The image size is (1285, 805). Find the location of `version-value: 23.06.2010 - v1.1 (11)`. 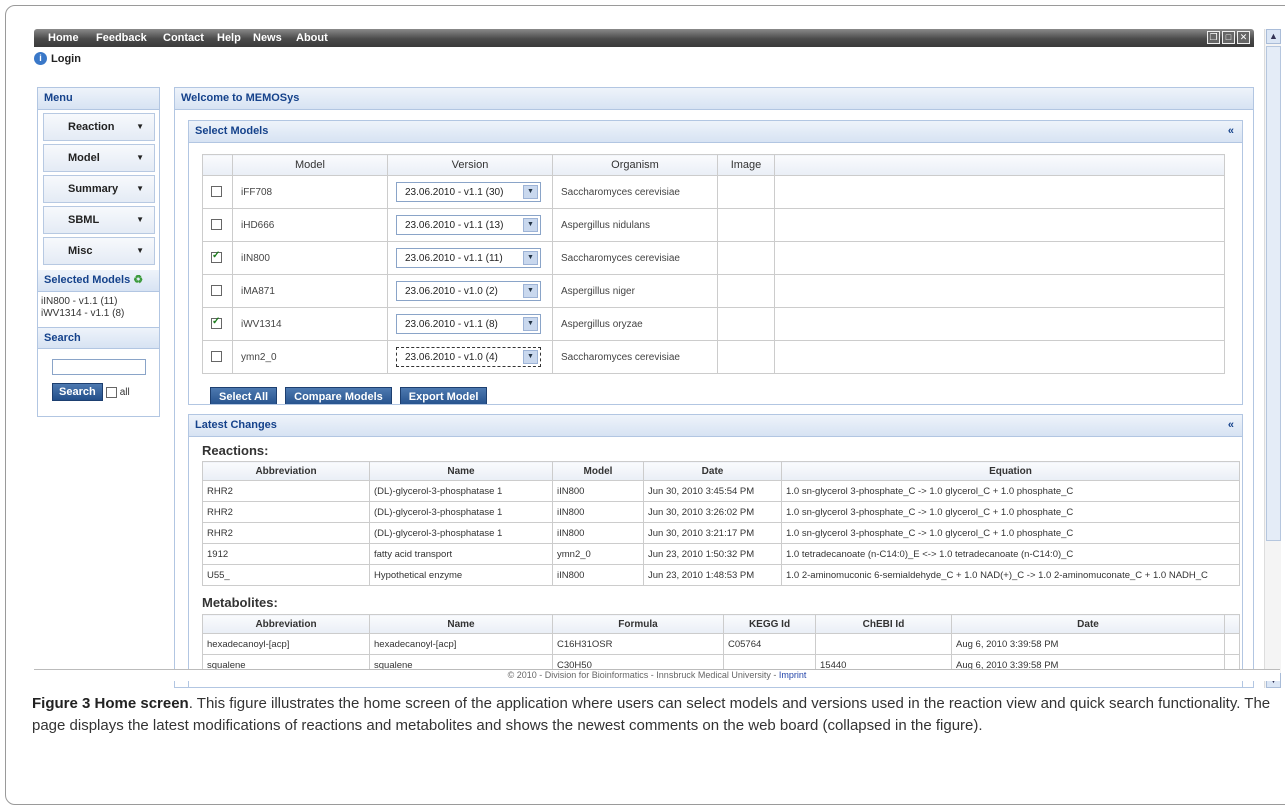

version-value: 23.06.2010 - v1.1 (11) is located at coordinates (454, 258).